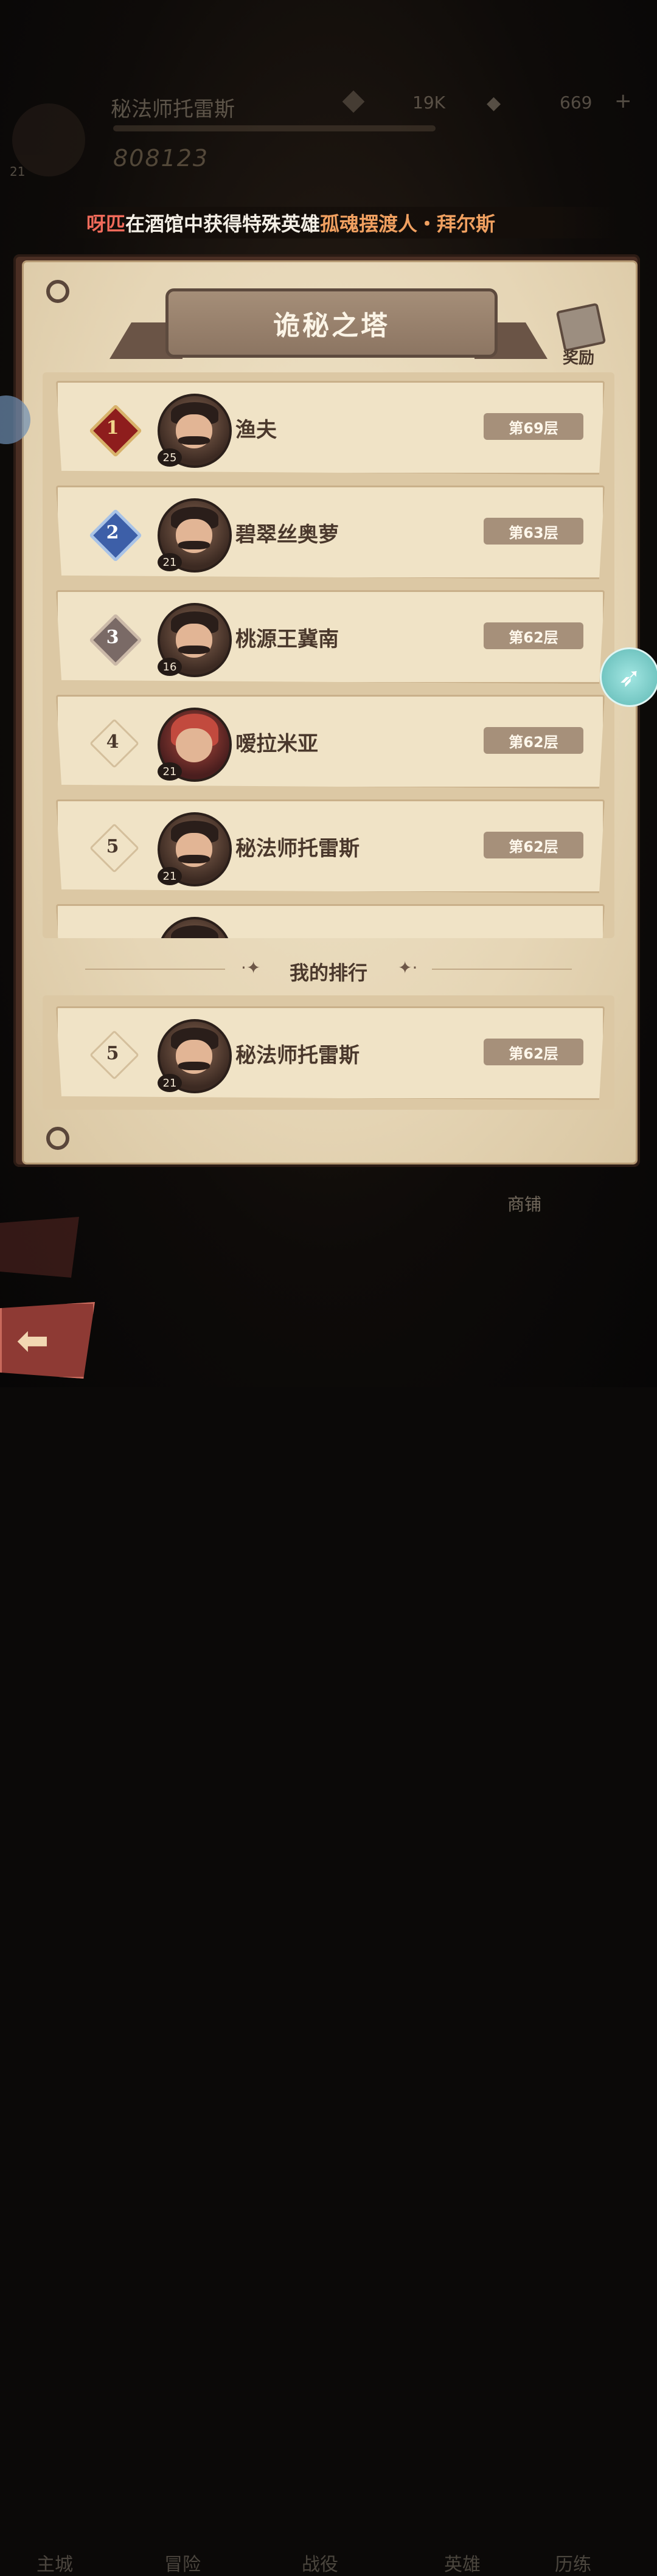 Image resolution: width=657 pixels, height=2576 pixels. What do you see at coordinates (173, 109) in the screenshot?
I see `background-player-name: 秘法师托雷斯` at bounding box center [173, 109].